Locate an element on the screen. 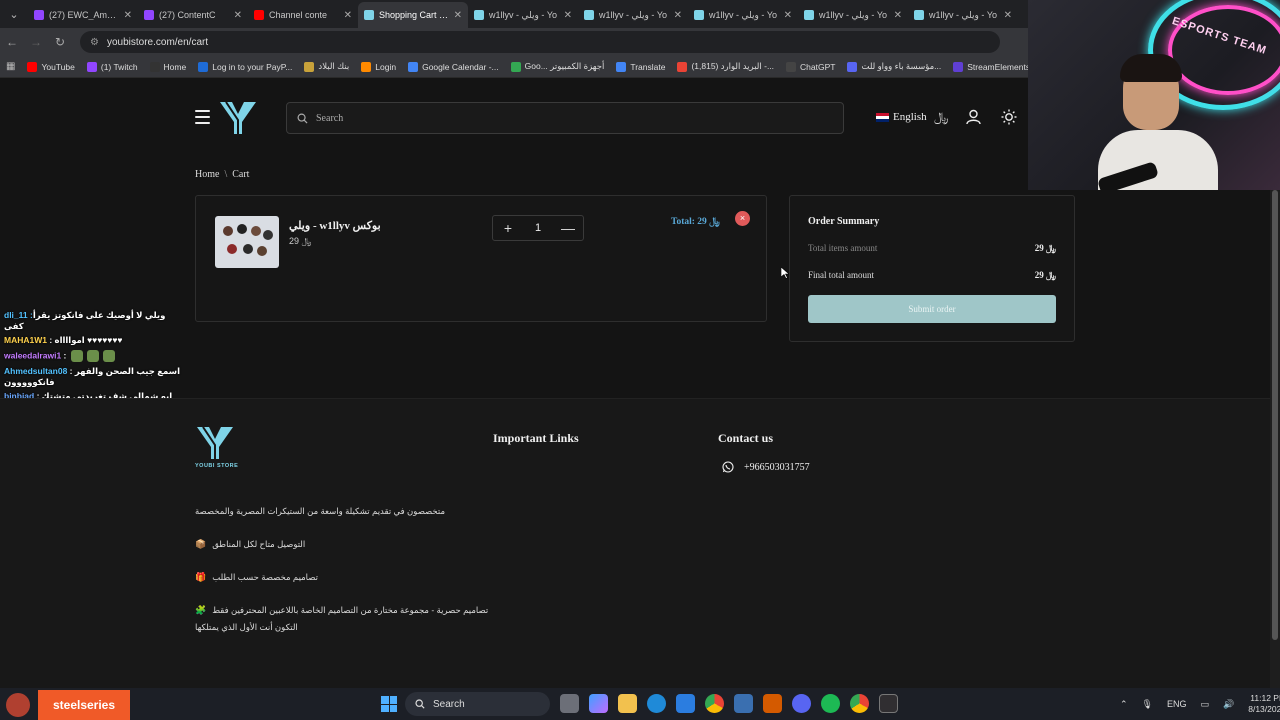  forward-arrow-icon: → is located at coordinates (36, 42).